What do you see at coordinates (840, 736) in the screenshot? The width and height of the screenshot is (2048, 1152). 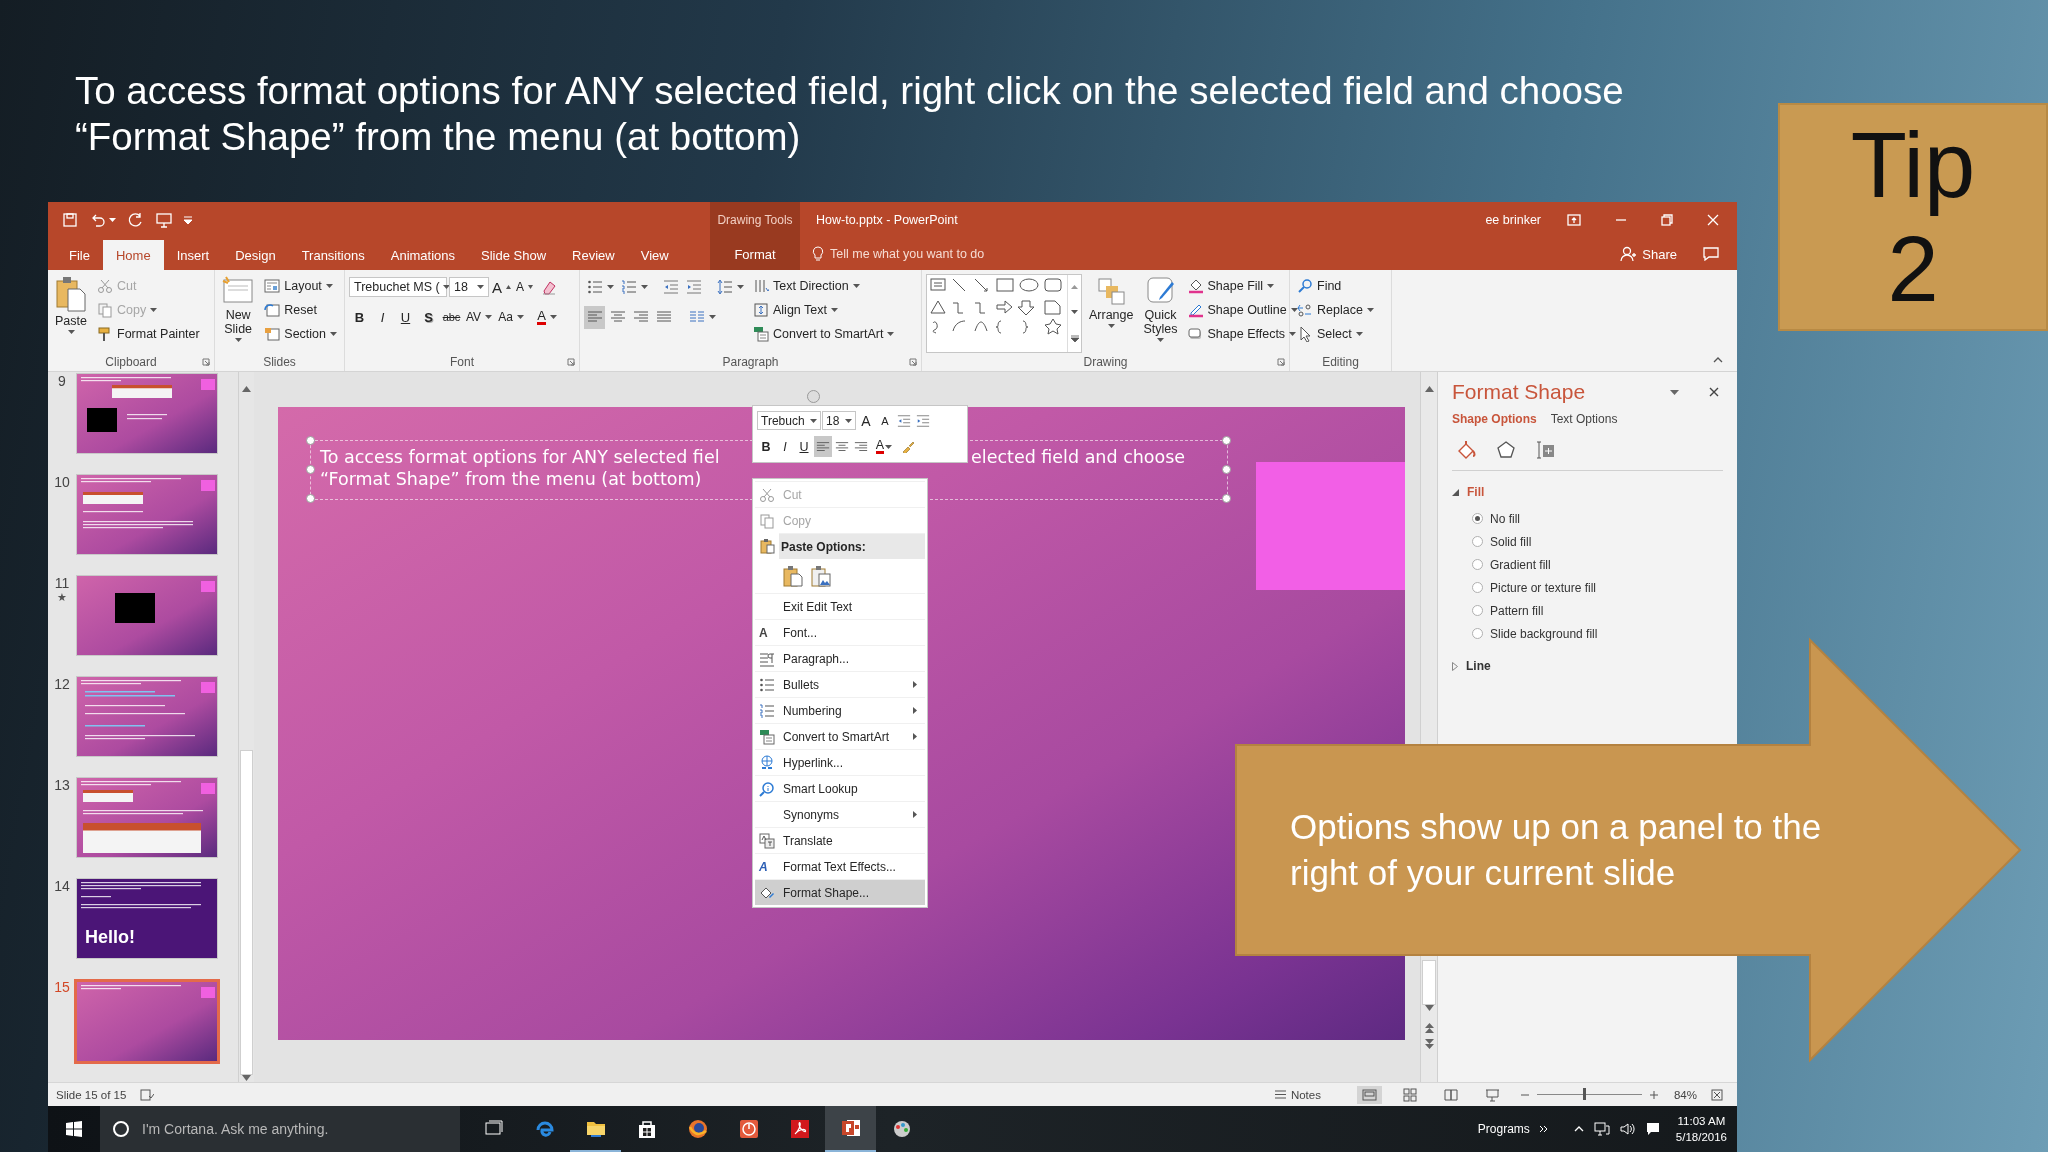 I see `menu-item: Convert to SmartArt` at bounding box center [840, 736].